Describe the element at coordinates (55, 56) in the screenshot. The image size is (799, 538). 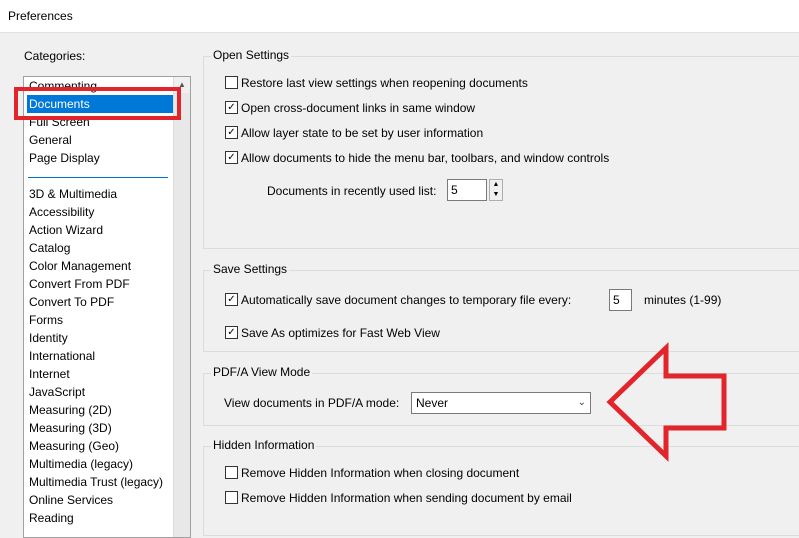
I see `categories-label: Categories:` at that location.